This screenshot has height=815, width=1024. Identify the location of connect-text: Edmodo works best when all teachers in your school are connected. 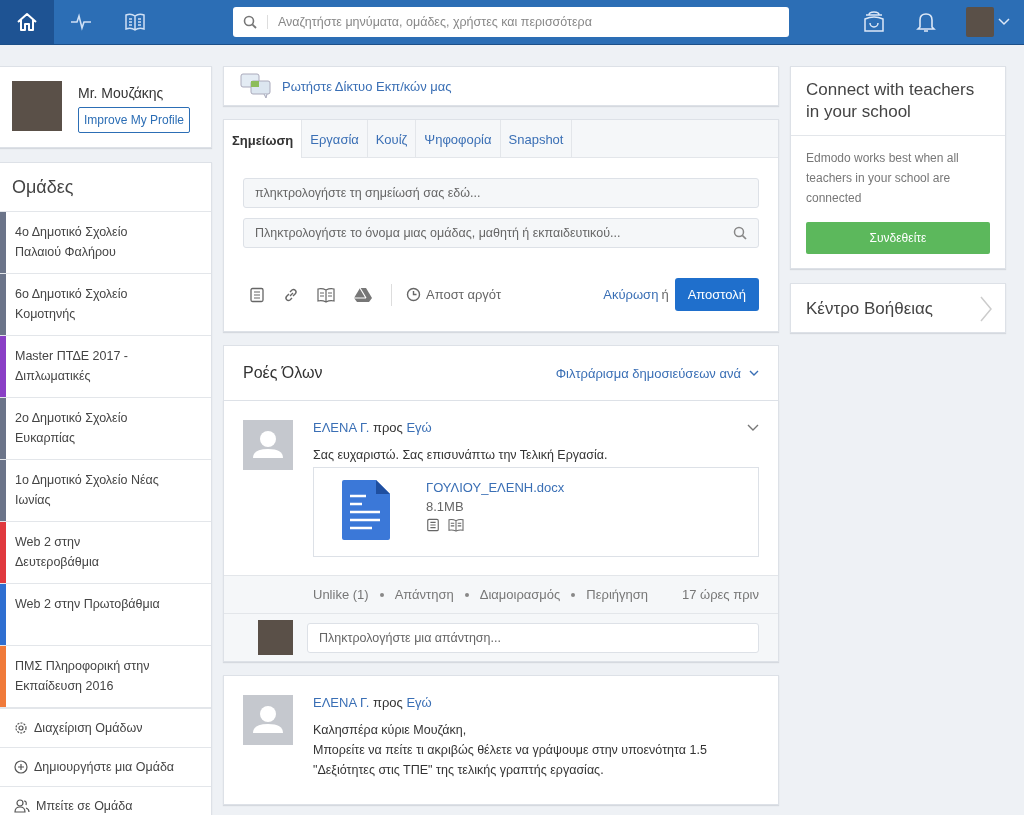
(883, 178).